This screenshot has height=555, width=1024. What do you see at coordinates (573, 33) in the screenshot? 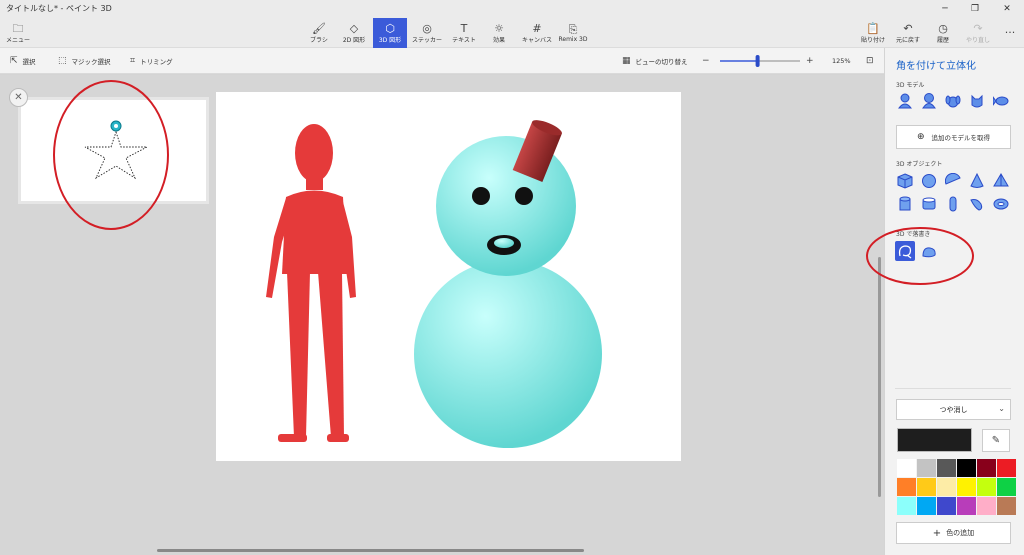
I see `tab-remix3d: ⎘ Remix 3D` at bounding box center [573, 33].